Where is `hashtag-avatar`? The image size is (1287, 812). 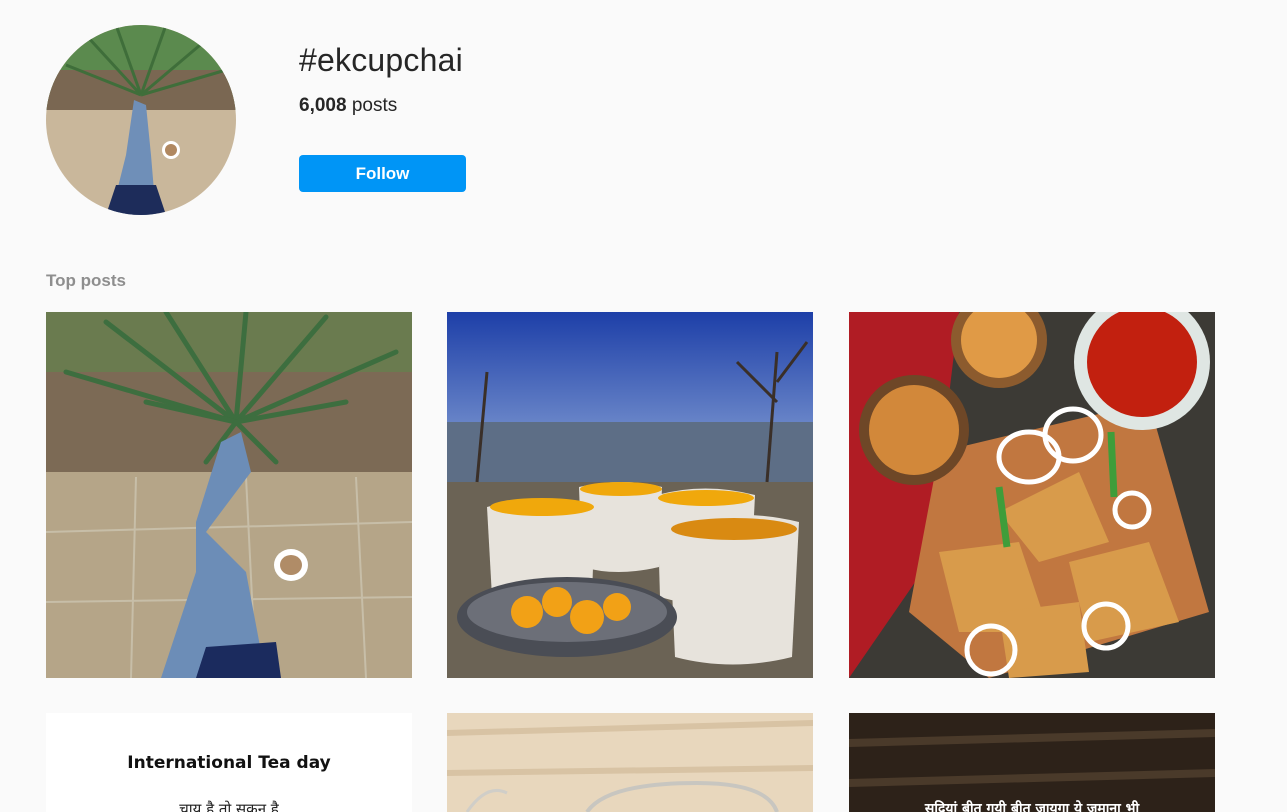
hashtag-avatar is located at coordinates (141, 120).